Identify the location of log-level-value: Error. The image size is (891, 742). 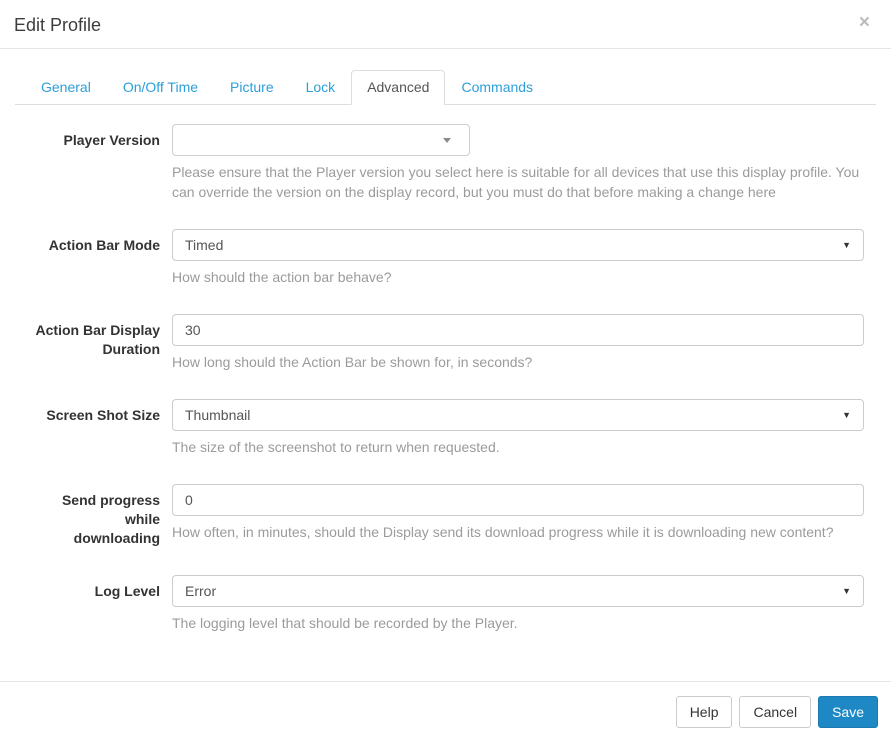
(201, 591).